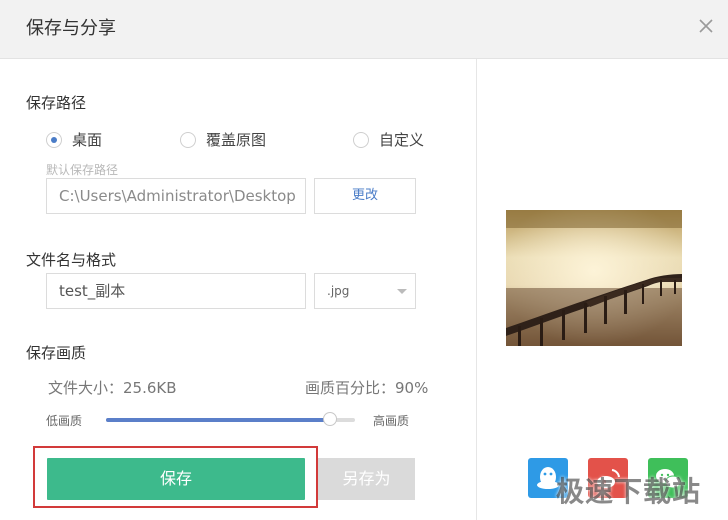 This screenshot has width=728, height=520. What do you see at coordinates (629, 491) in the screenshot?
I see `watermark-text: 极速下载站` at bounding box center [629, 491].